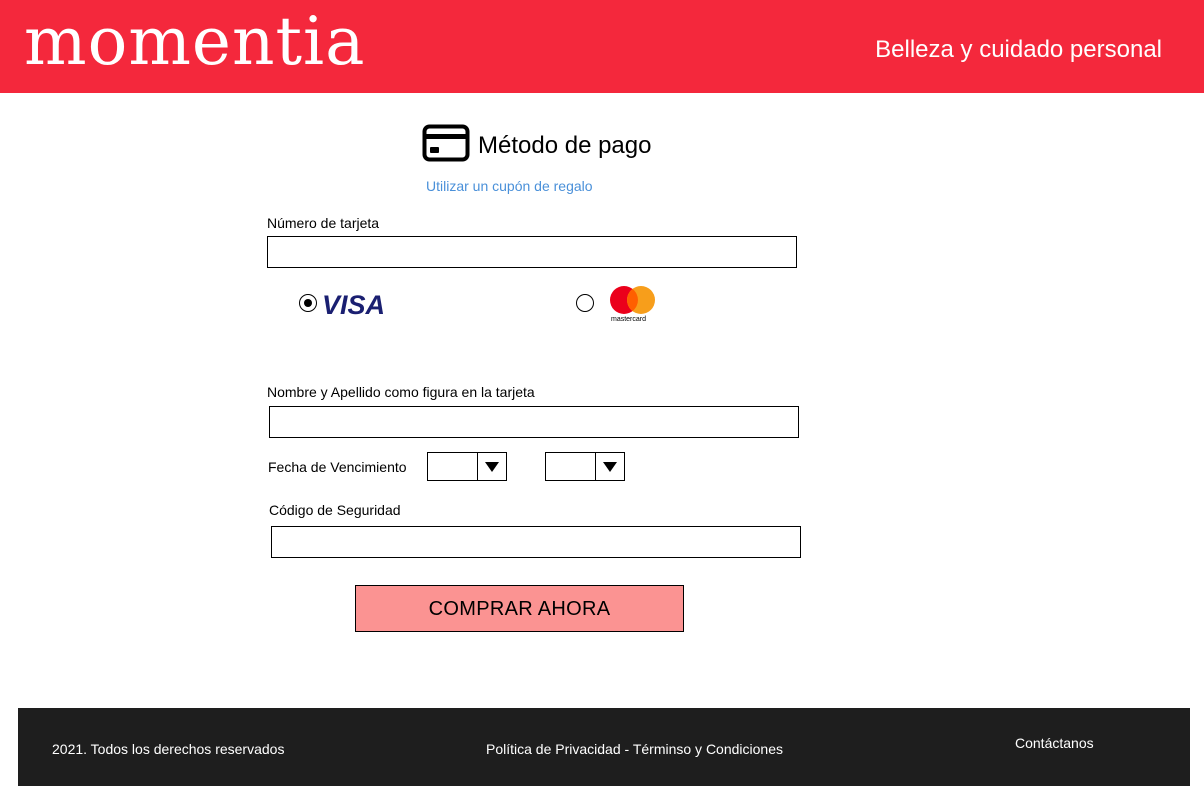  Describe the element at coordinates (308, 303) in the screenshot. I see `visa-radio` at that location.